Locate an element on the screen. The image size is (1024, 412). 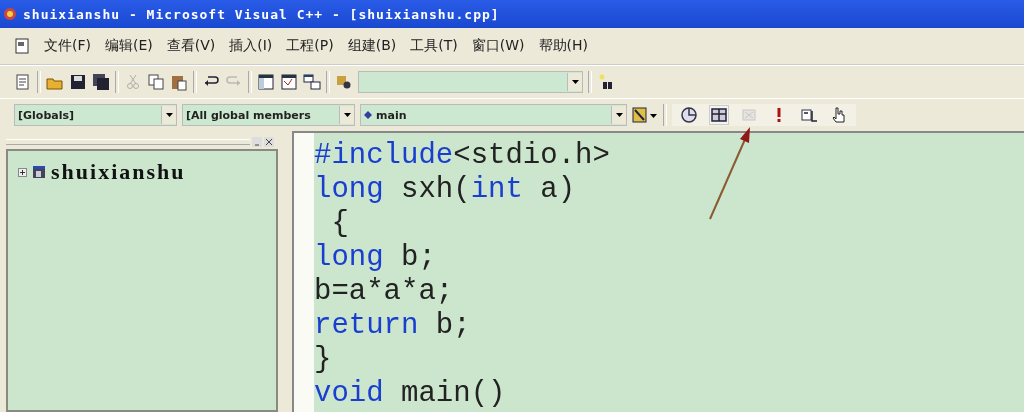
workspace-icon is located at coordinates (266, 82).